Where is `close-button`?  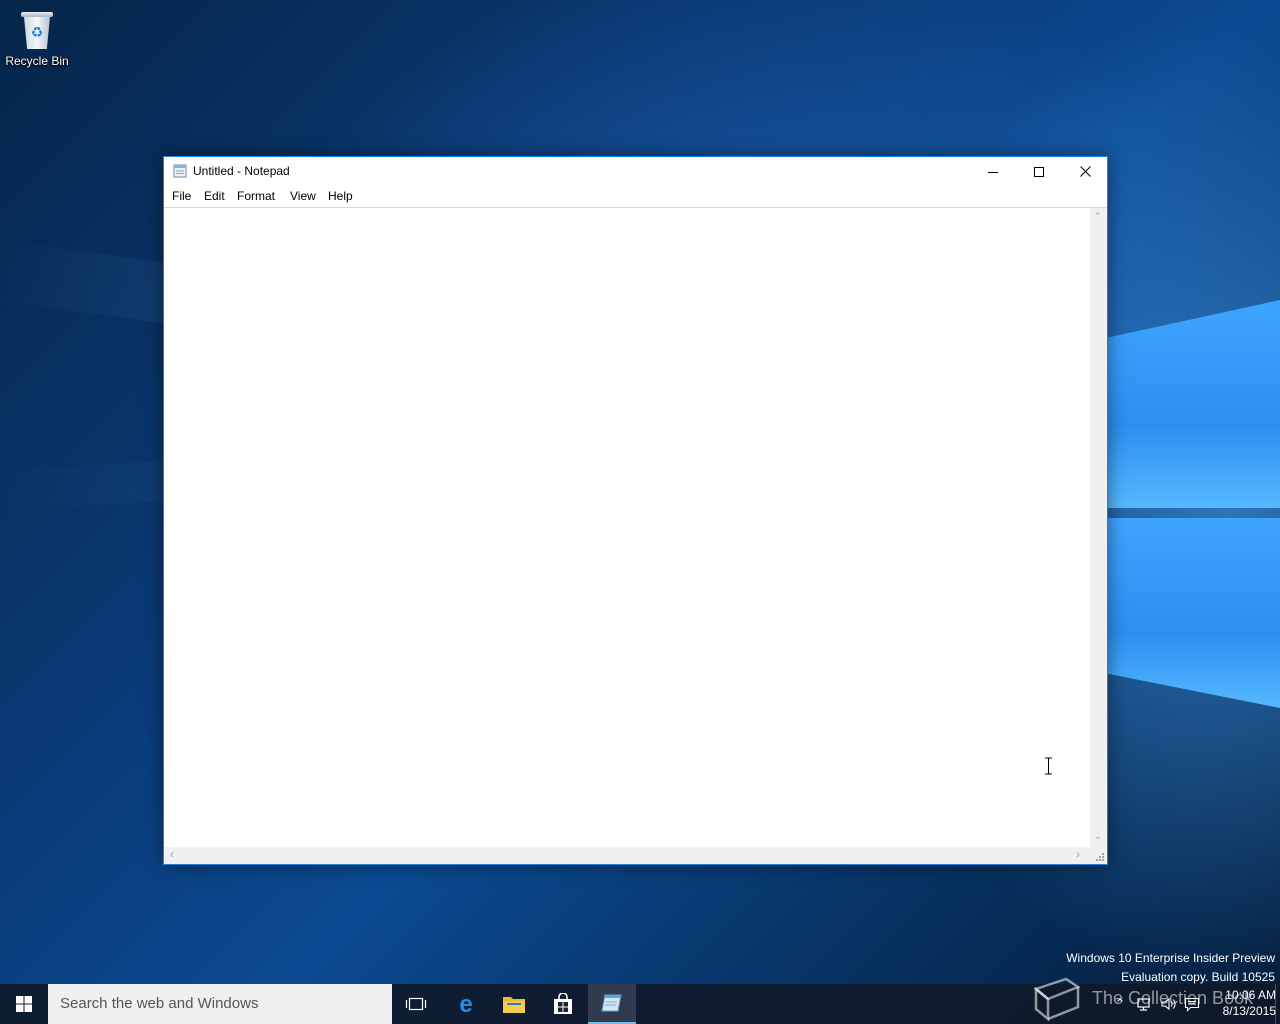
close-button is located at coordinates (1085, 171).